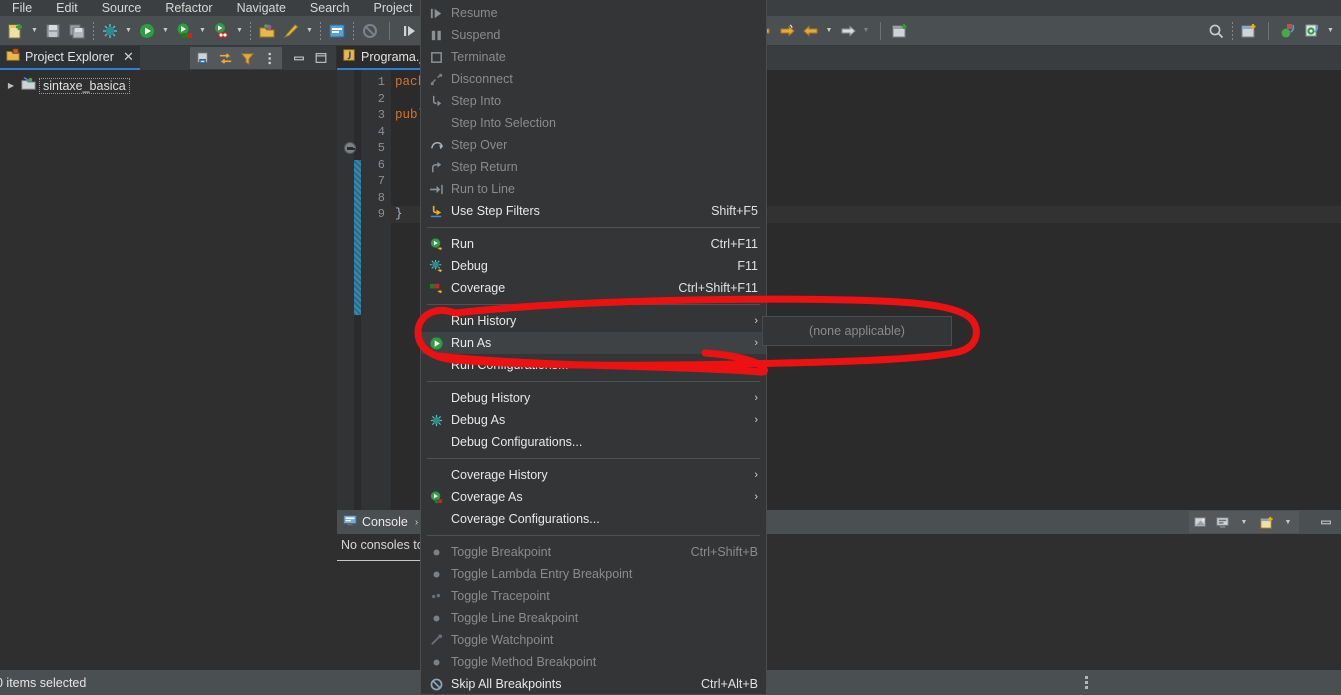  What do you see at coordinates (67, 8) in the screenshot?
I see `menu-edit: Edit` at bounding box center [67, 8].